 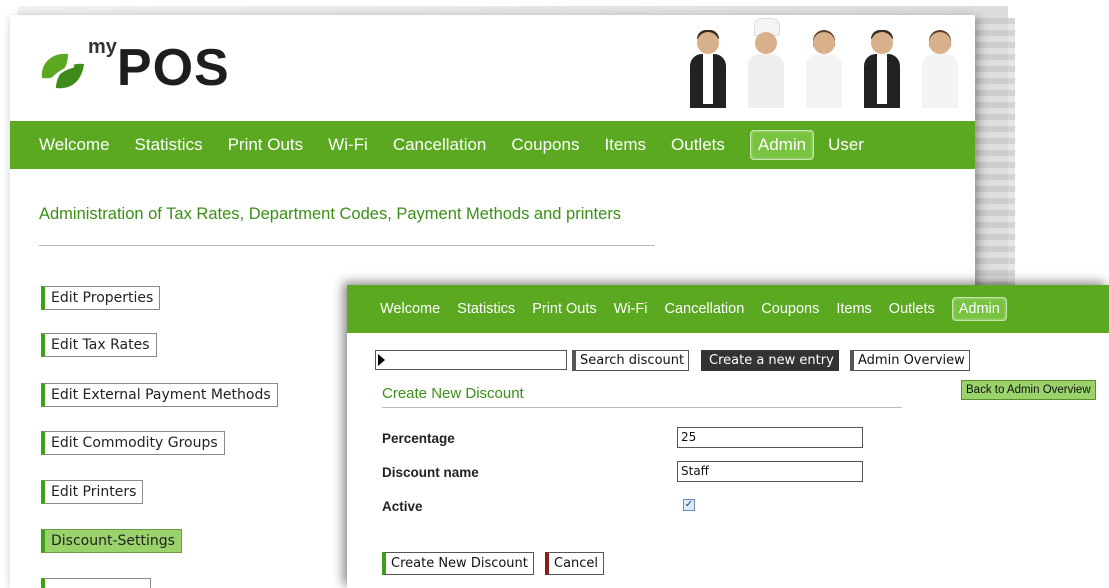 What do you see at coordinates (458, 563) in the screenshot?
I see `create-new-discount-button: Create New Discount` at bounding box center [458, 563].